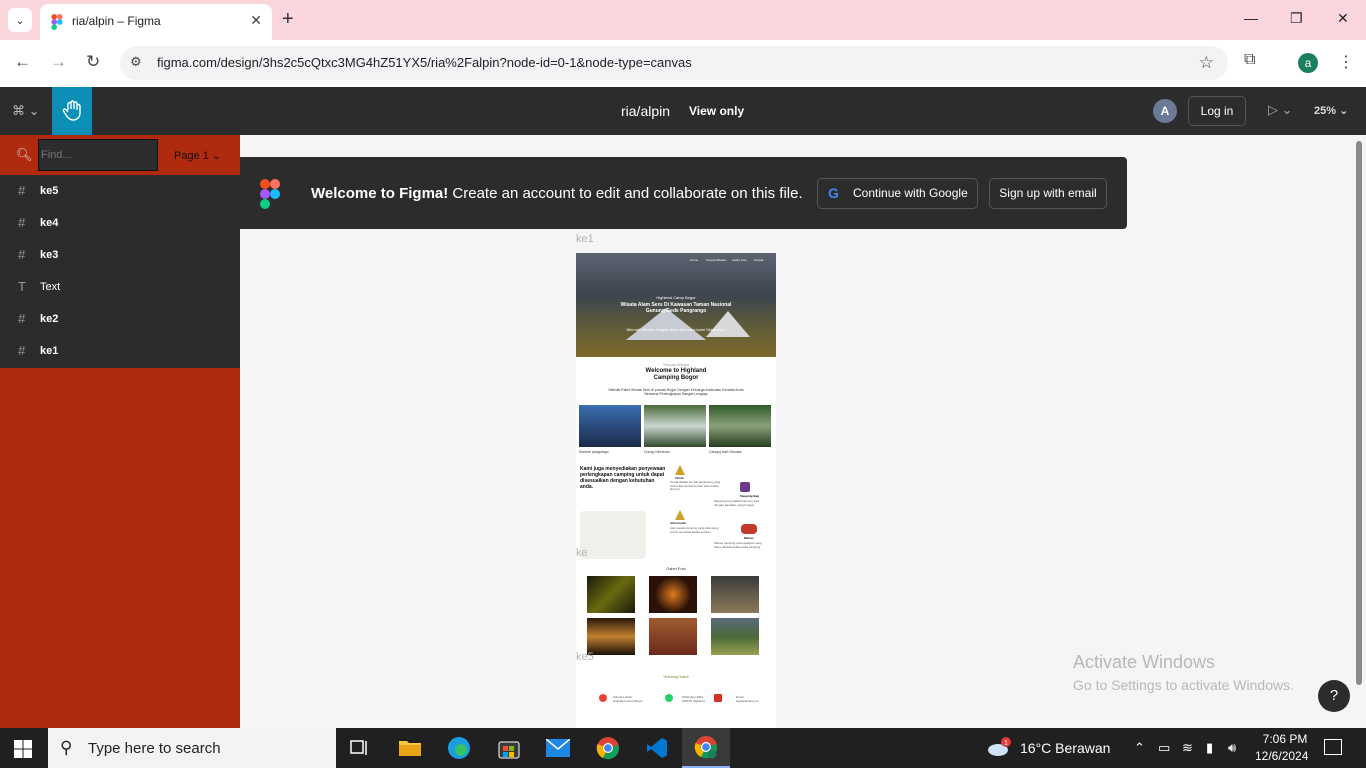 This screenshot has height=768, width=1366. I want to click on minimize-button: —, so click(1251, 18).